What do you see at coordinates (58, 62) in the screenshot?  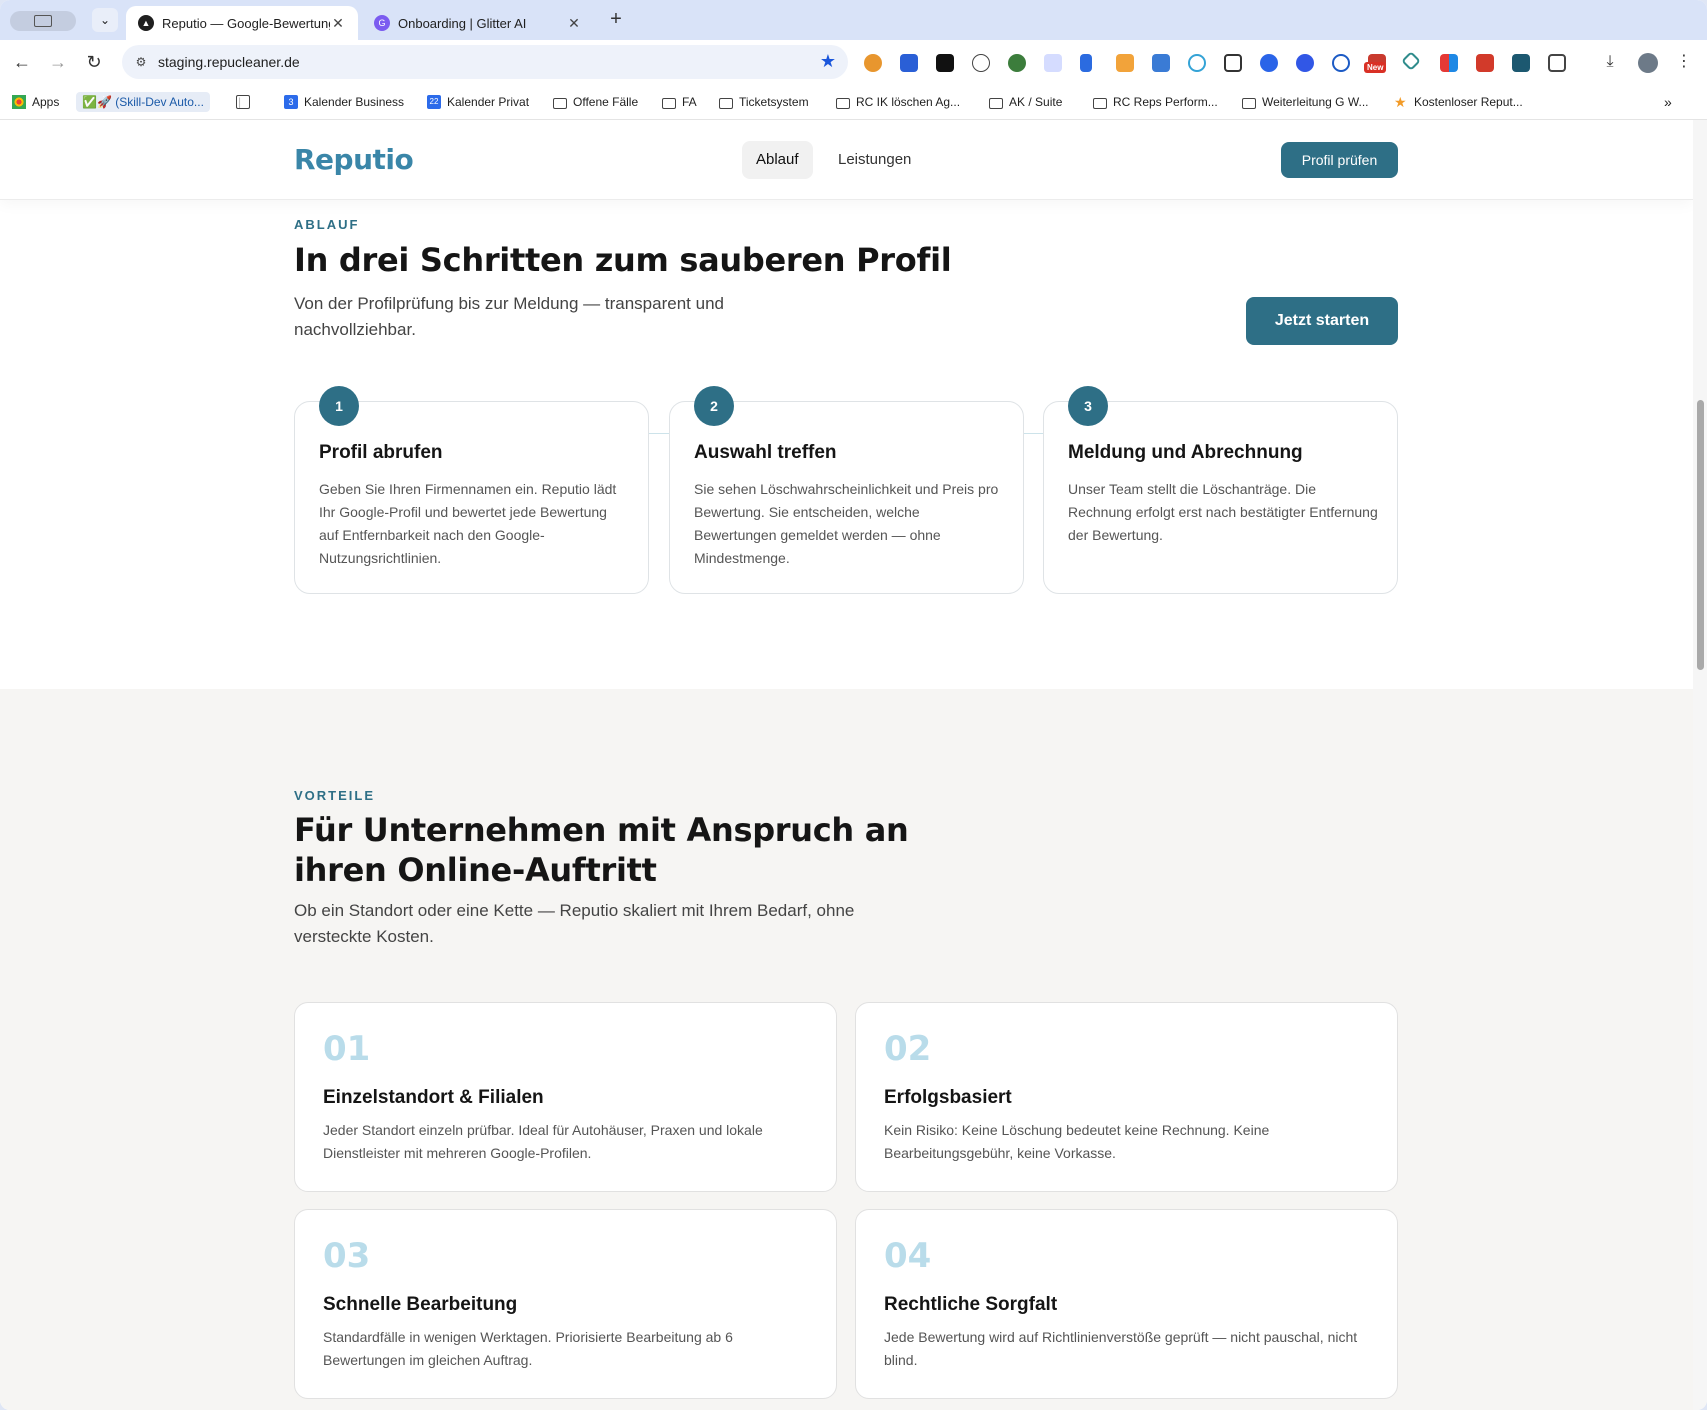 I see `forward-button: →` at bounding box center [58, 62].